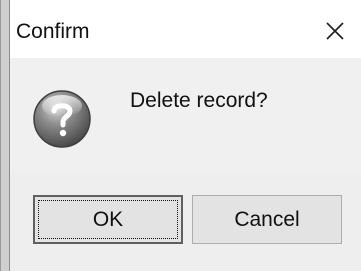 This screenshot has height=271, width=361. What do you see at coordinates (62, 119) in the screenshot?
I see `question-icon` at bounding box center [62, 119].